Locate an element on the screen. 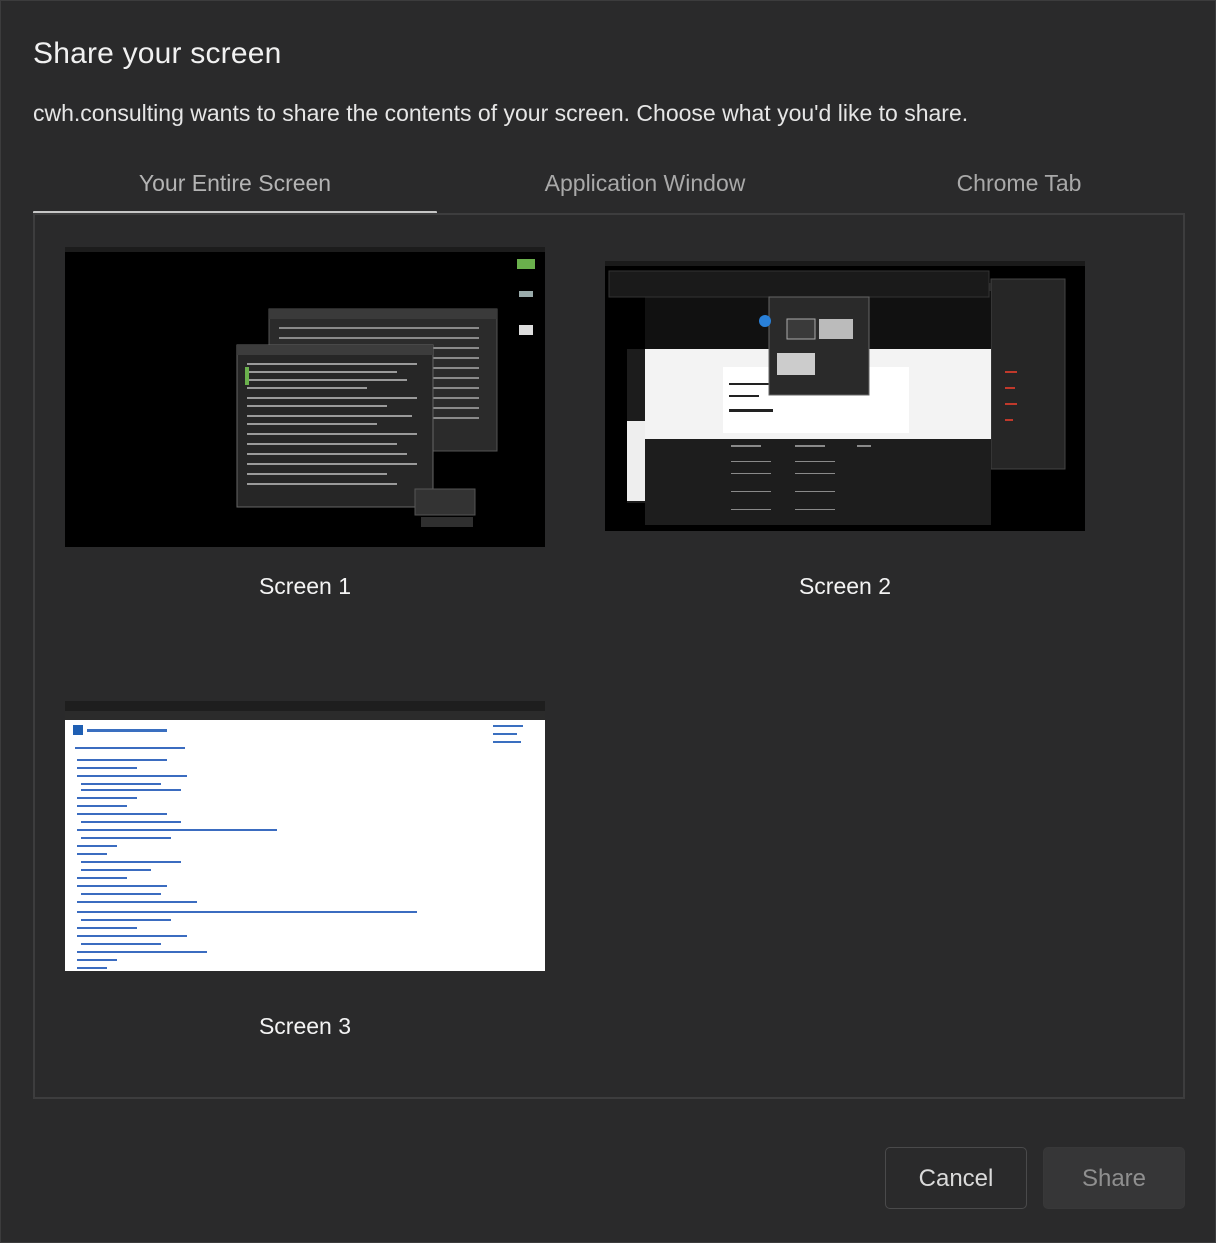  dialog-title: Share your screen is located at coordinates (157, 53).